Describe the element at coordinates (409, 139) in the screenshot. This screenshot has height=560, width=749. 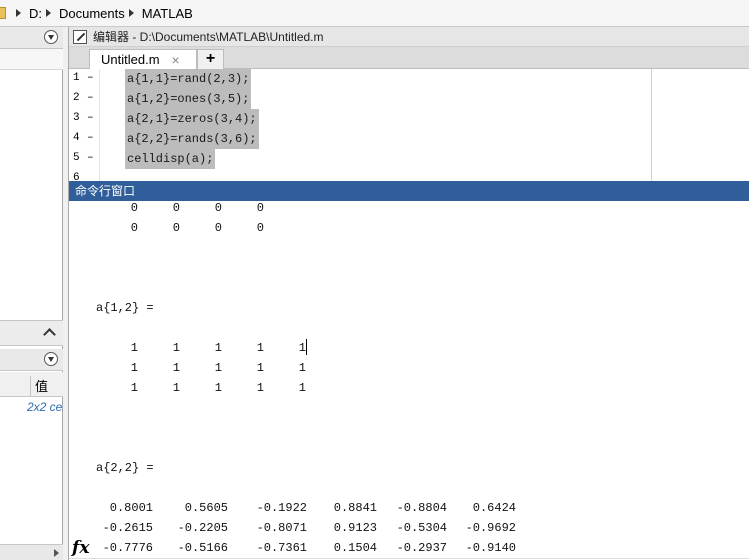
I see `code-line: 4 – a{2,2}=rands(3,6);` at that location.